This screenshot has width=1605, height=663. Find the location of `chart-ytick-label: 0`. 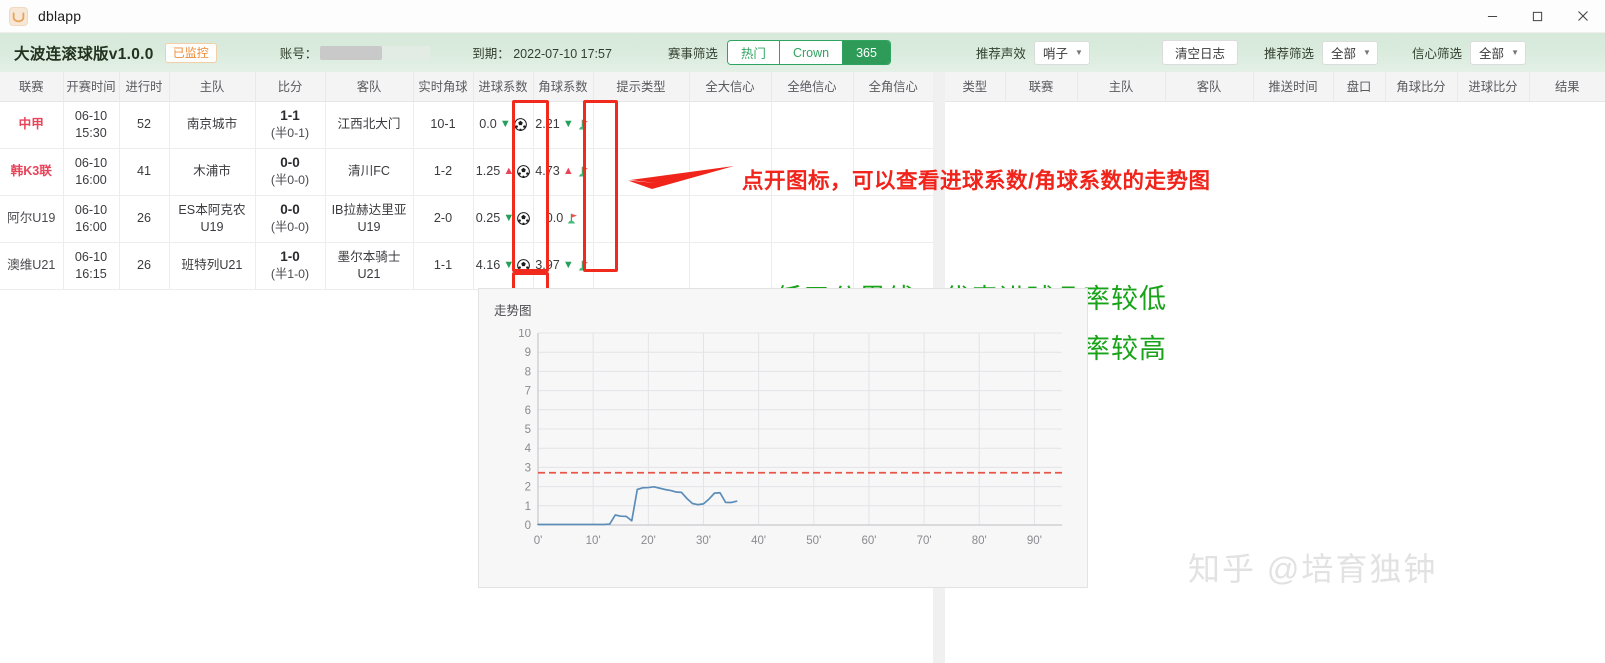

chart-ytick-label: 0 is located at coordinates (528, 526).